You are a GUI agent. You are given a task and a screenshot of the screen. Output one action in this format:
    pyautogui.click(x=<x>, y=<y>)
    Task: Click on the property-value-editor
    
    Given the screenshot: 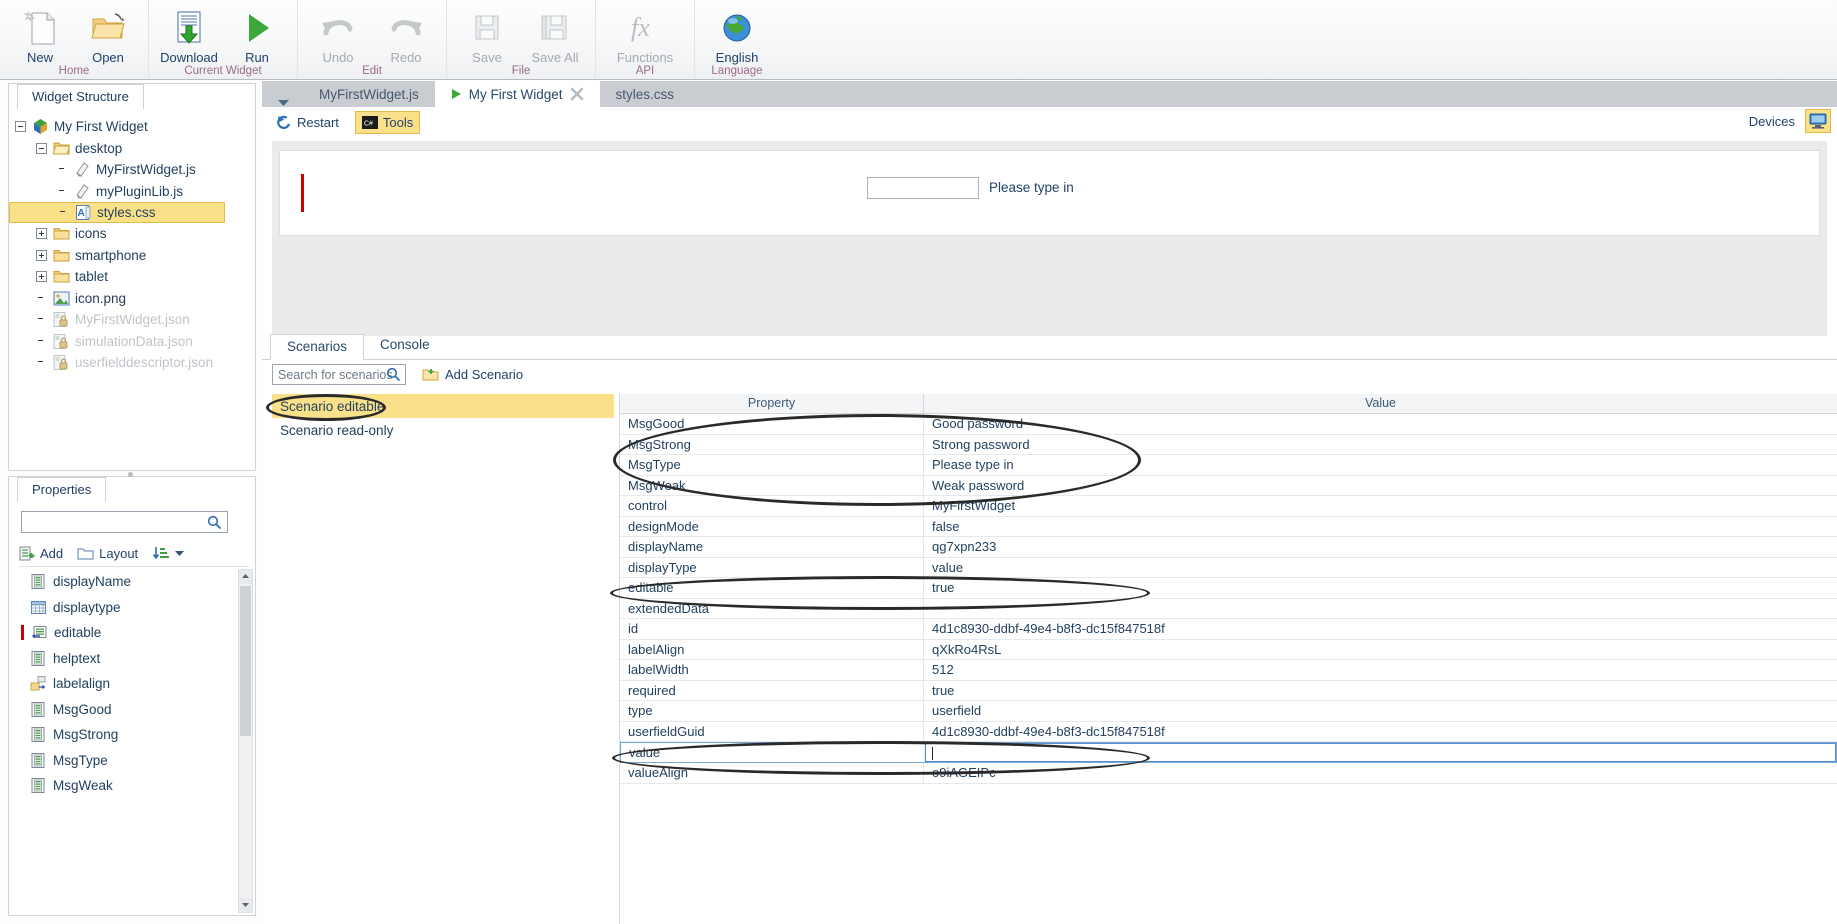 What is the action you would take?
    pyautogui.click(x=1380, y=752)
    